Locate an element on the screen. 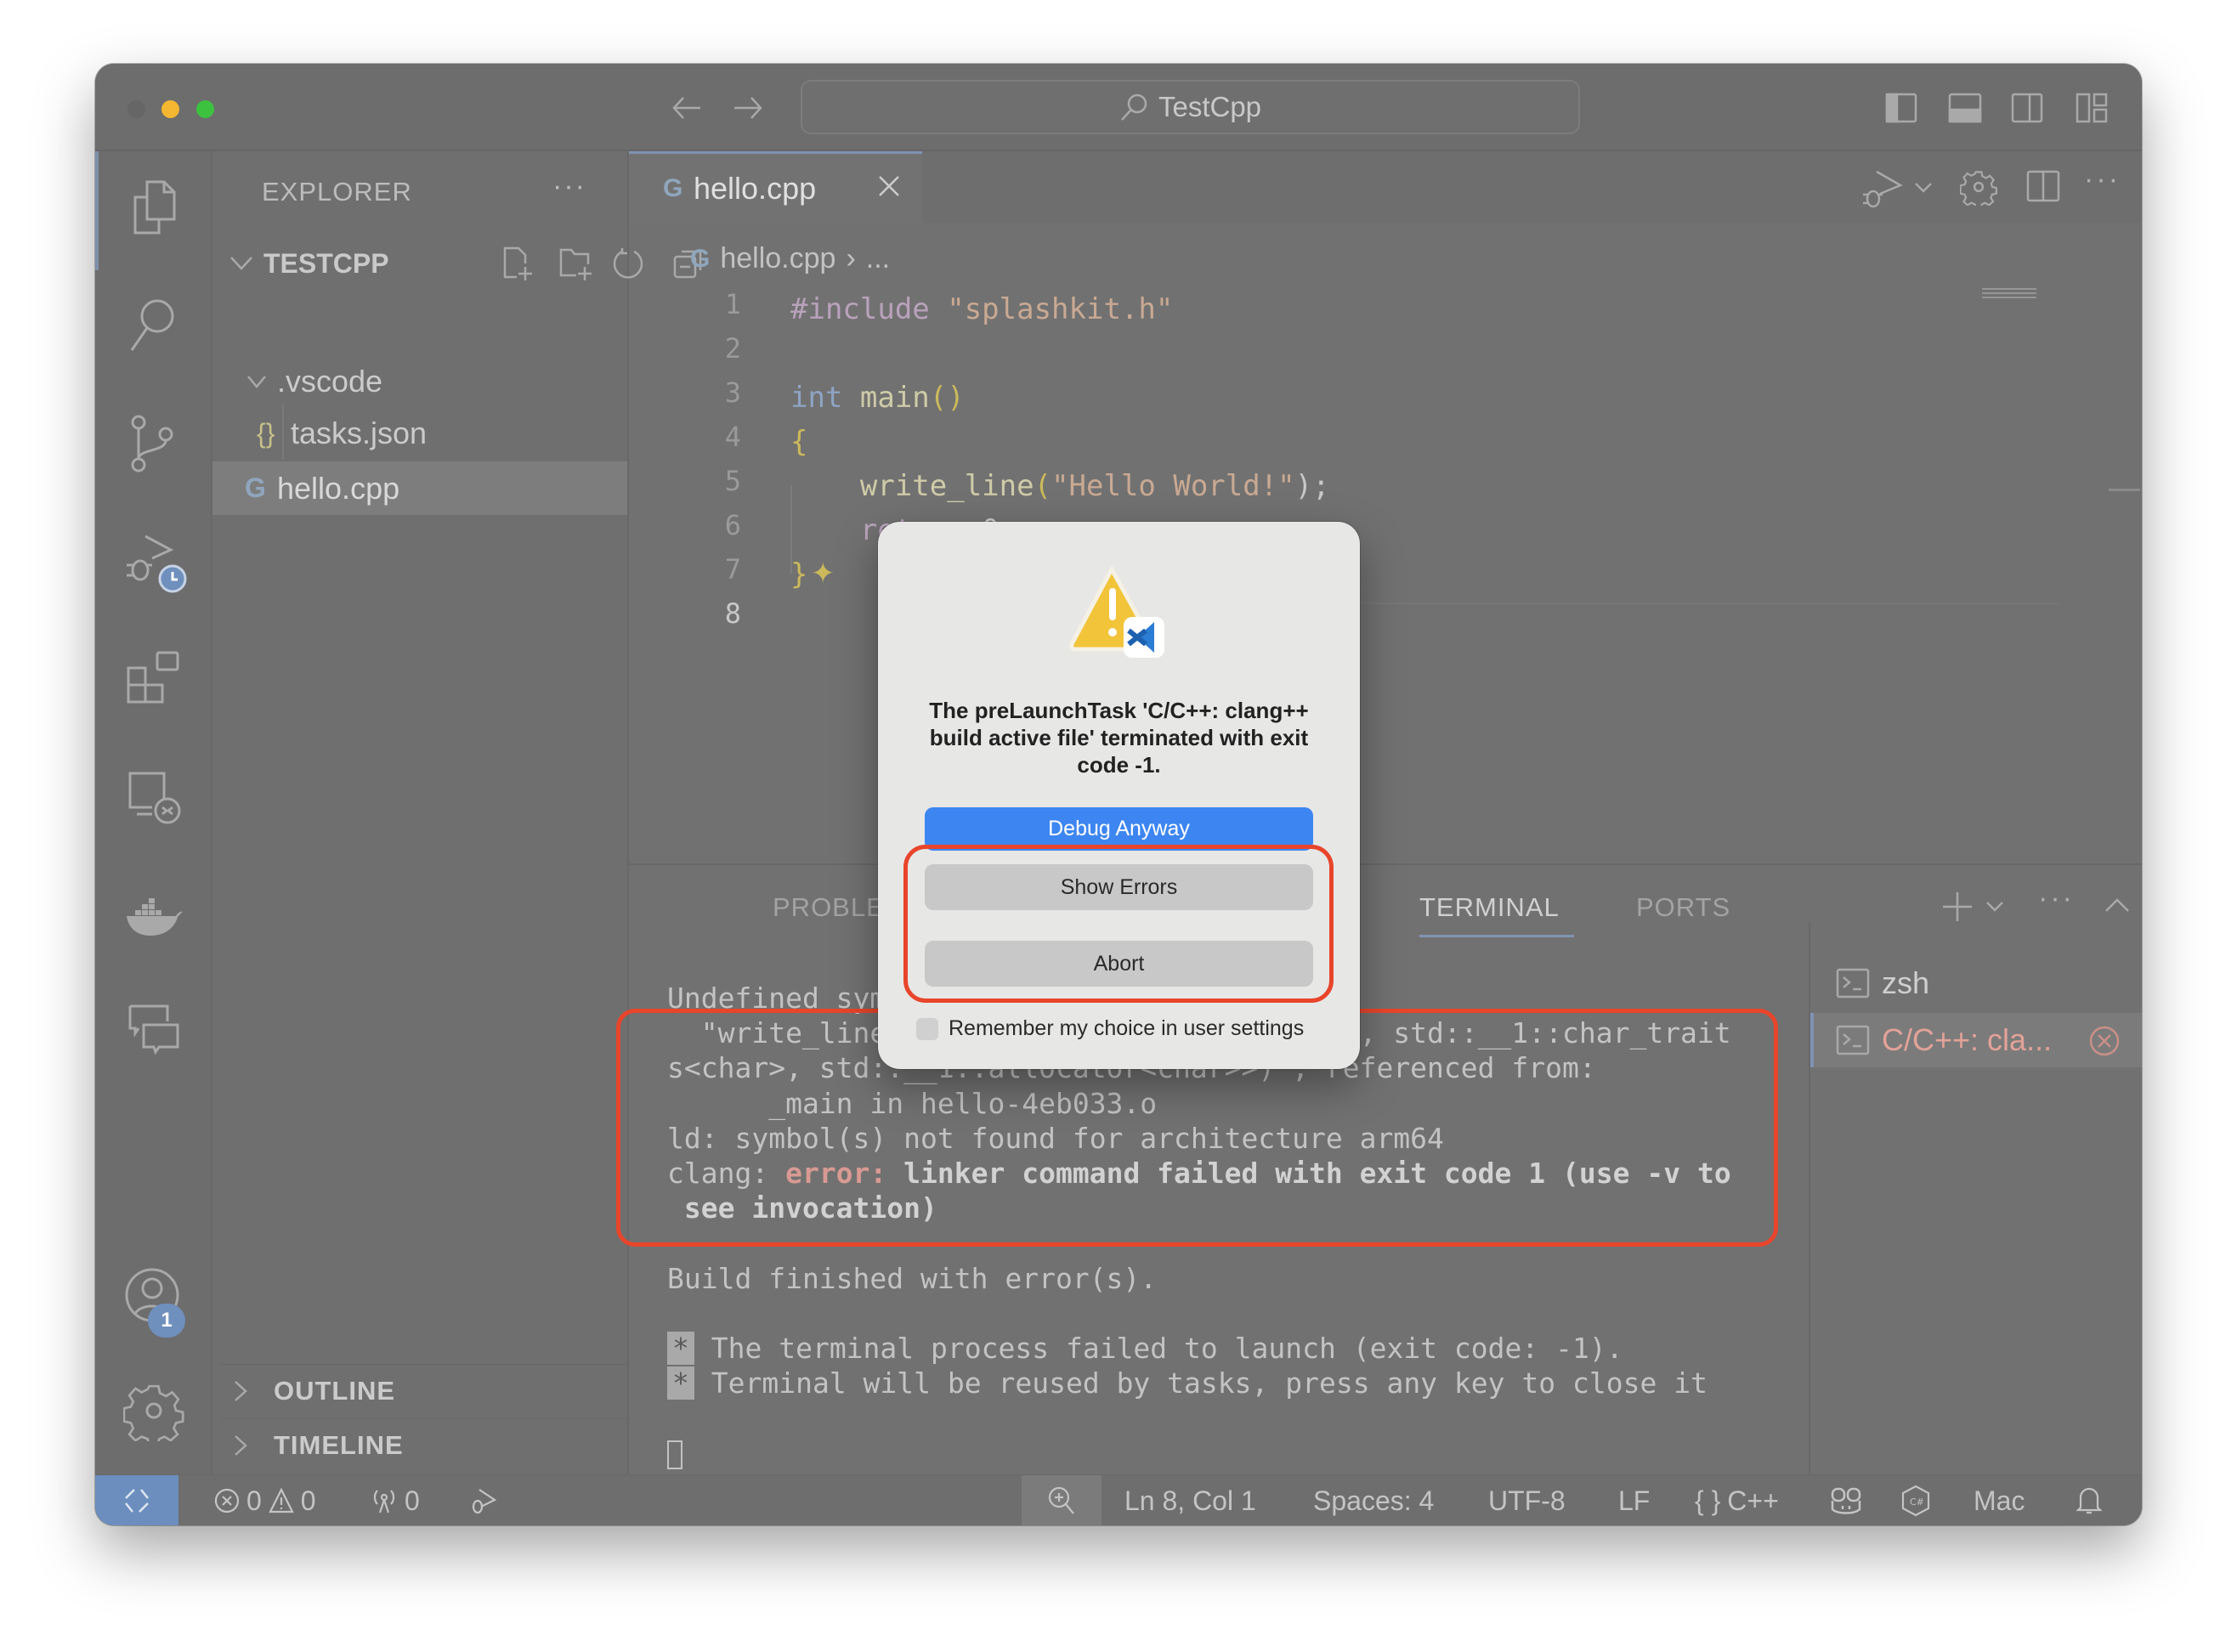 This screenshot has height=1652, width=2237. terminal-line: Build finished with error(s). is located at coordinates (912, 1278).